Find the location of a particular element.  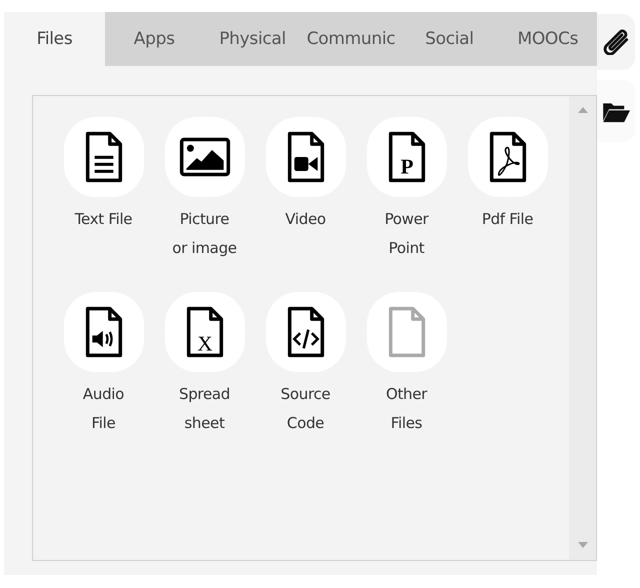

file-type-label: Picture or image is located at coordinates (204, 234).